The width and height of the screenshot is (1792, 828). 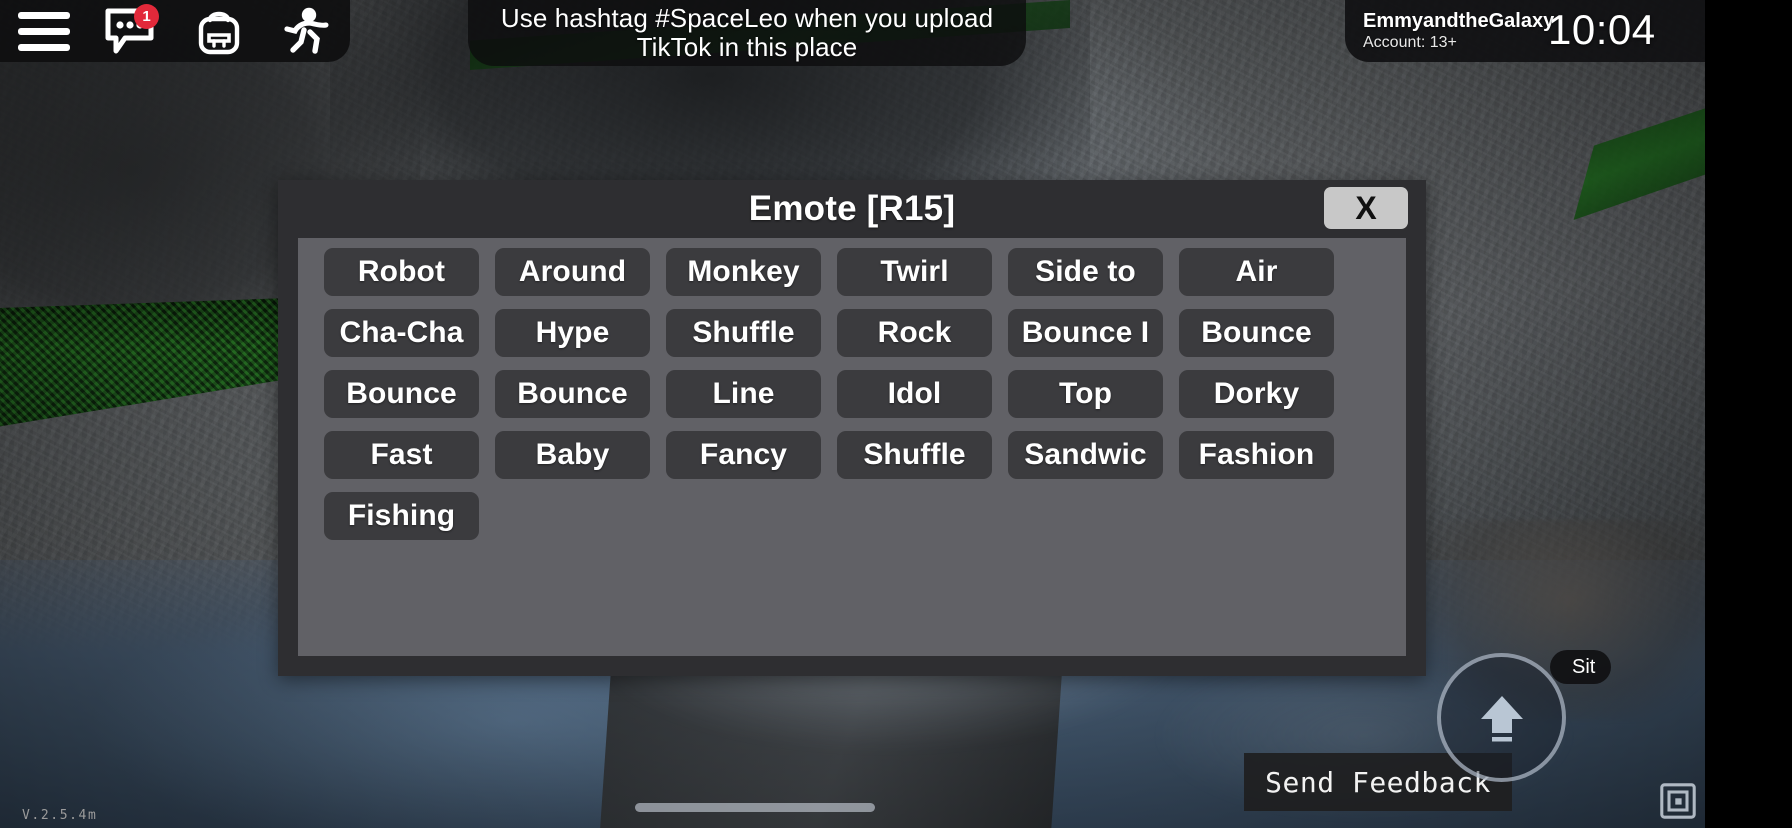 I want to click on emote-option-button: Baby, so click(x=572, y=455).